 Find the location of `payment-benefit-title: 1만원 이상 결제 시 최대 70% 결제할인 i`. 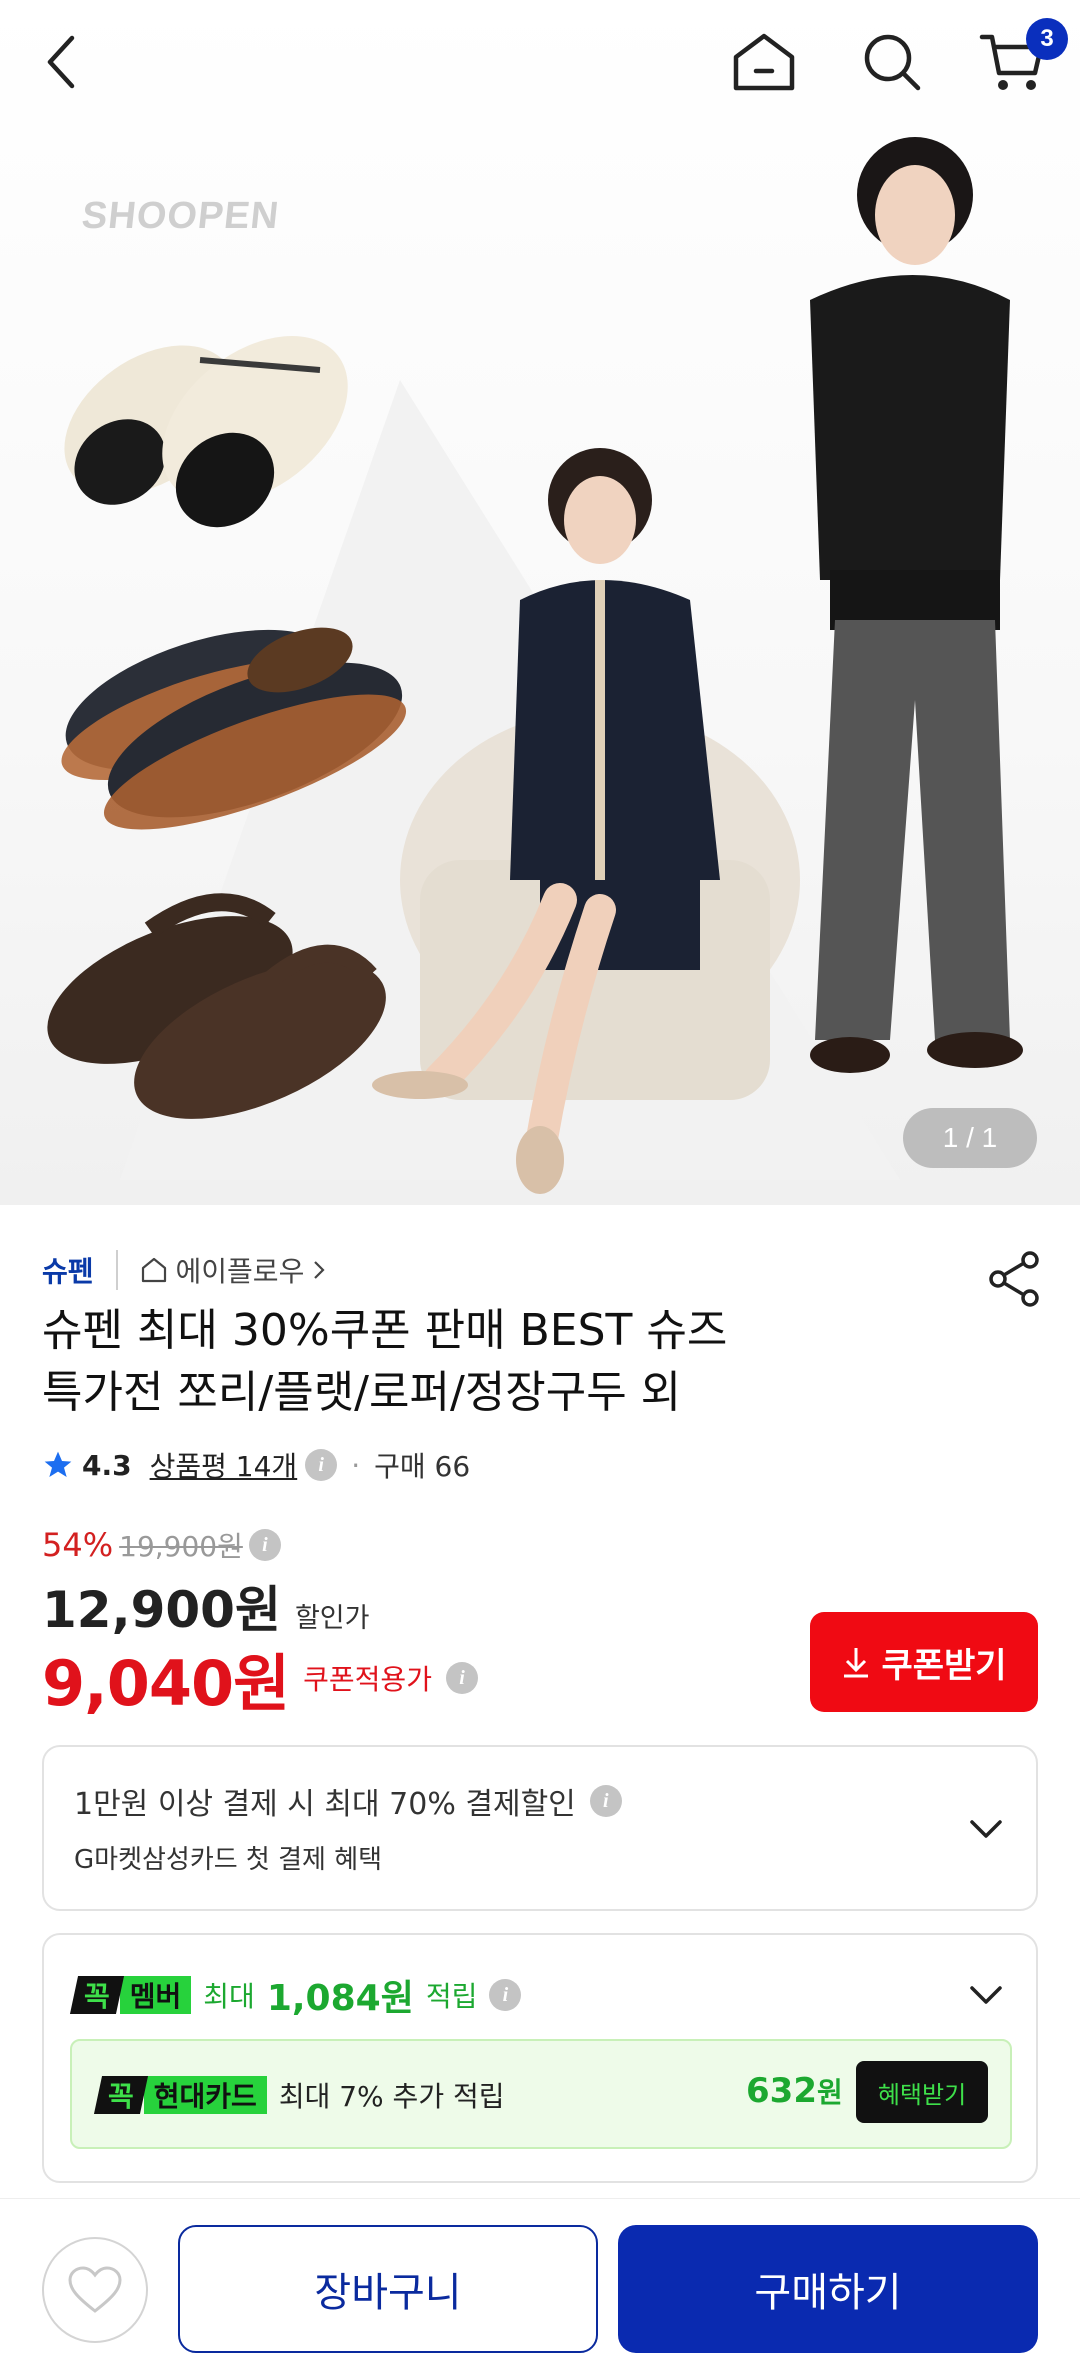

payment-benefit-title: 1만원 이상 결제 시 최대 70% 결제할인 i is located at coordinates (348, 1801).